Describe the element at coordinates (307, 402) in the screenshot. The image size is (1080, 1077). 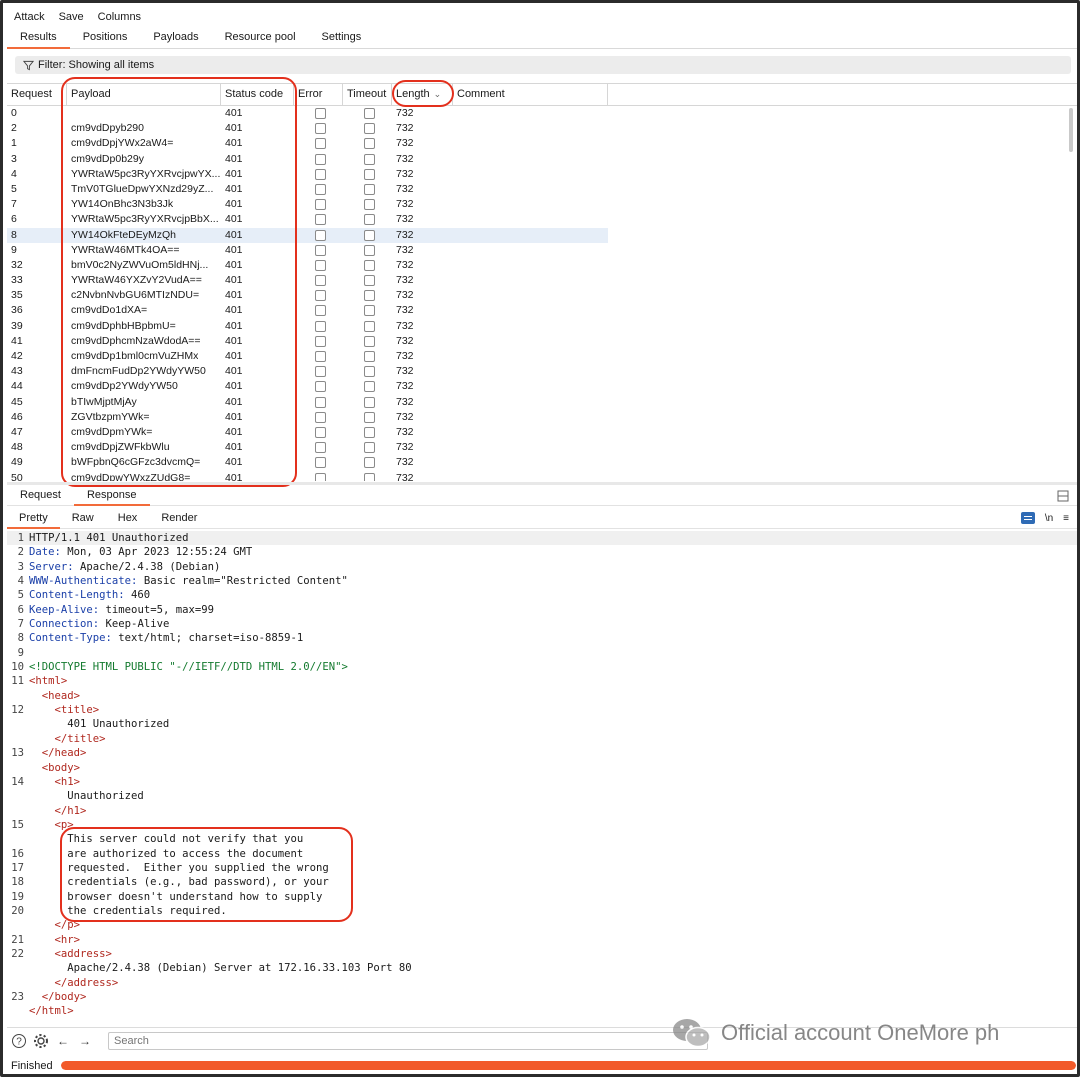
I see `table-row: 45 bTIwMjptMjAy 401 732` at that location.